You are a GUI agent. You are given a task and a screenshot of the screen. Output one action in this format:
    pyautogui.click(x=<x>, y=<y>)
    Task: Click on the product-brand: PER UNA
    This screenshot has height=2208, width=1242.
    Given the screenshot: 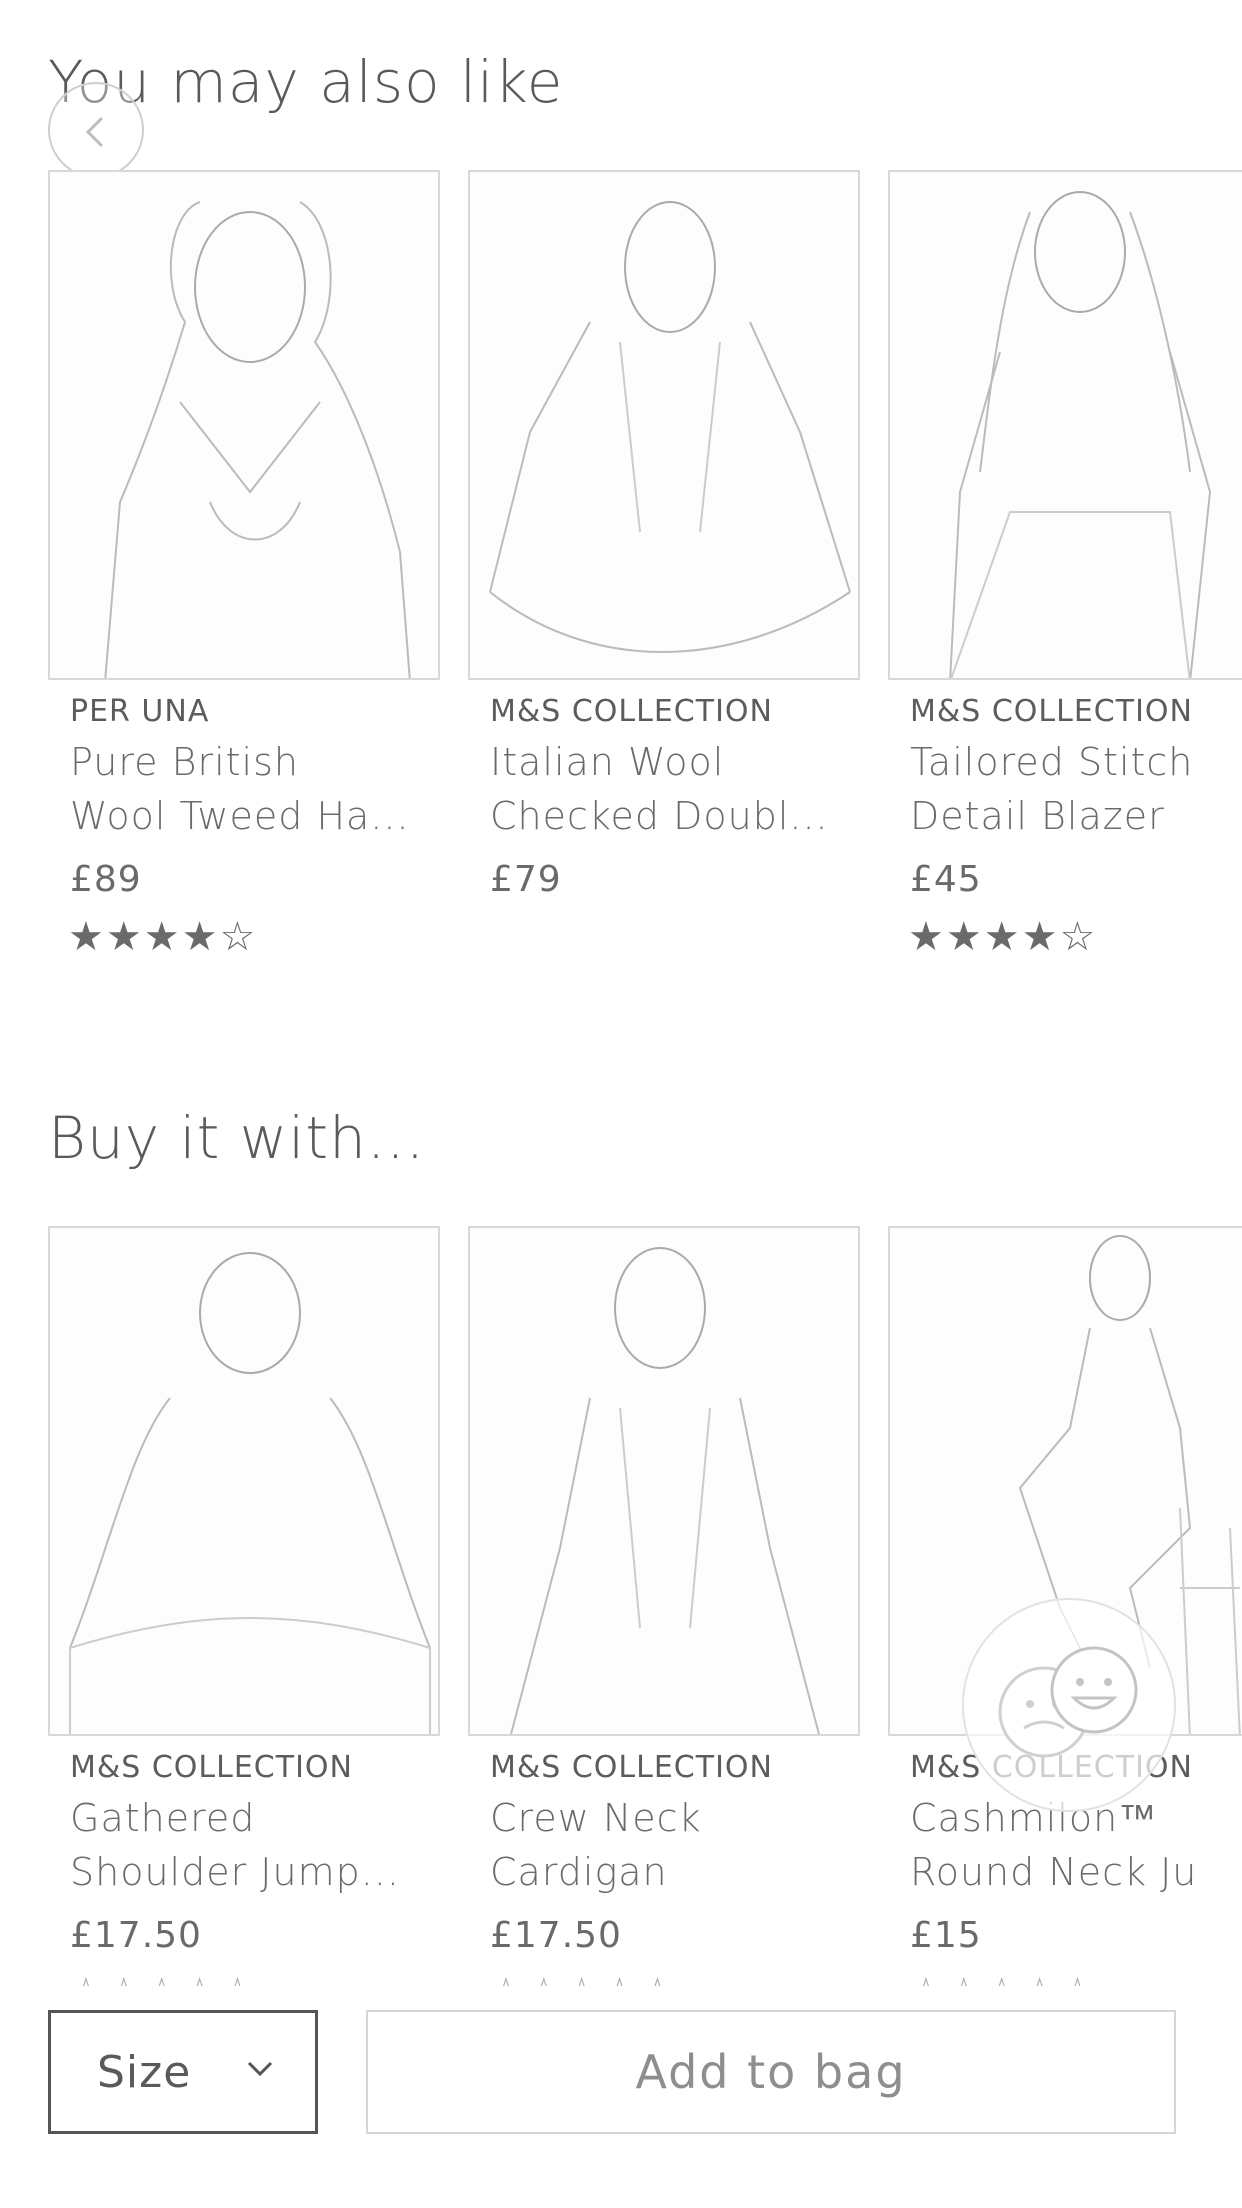 What is the action you would take?
    pyautogui.click(x=140, y=711)
    